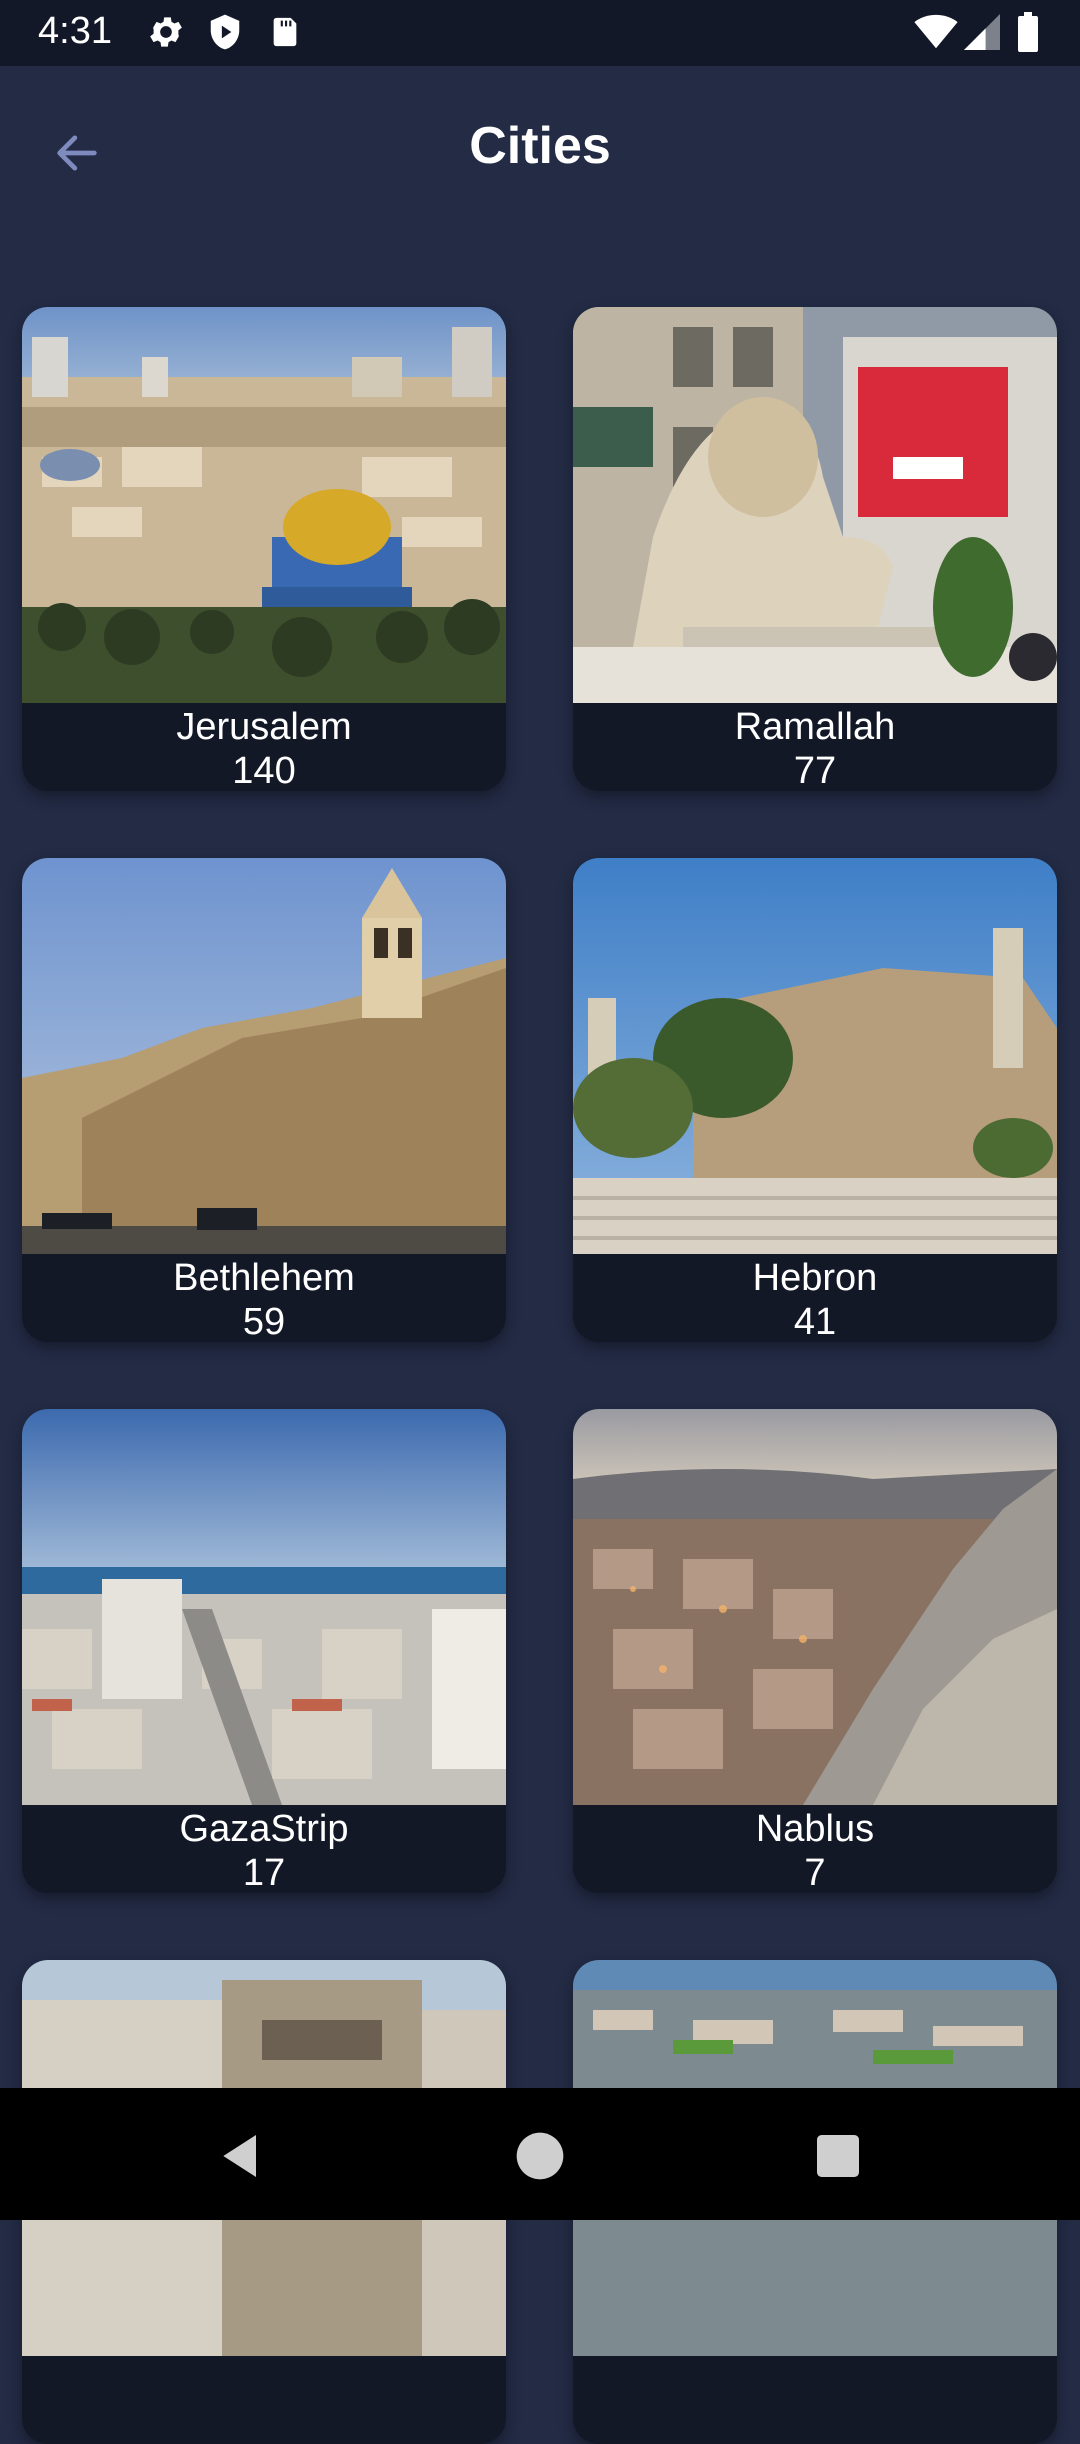  Describe the element at coordinates (815, 1321) in the screenshot. I see `city-count: 41` at that location.